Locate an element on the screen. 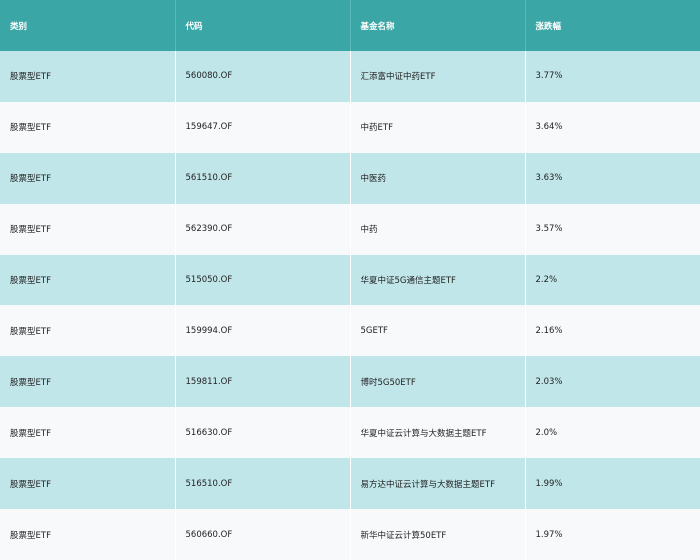  change-cell: 1.97% is located at coordinates (549, 534).